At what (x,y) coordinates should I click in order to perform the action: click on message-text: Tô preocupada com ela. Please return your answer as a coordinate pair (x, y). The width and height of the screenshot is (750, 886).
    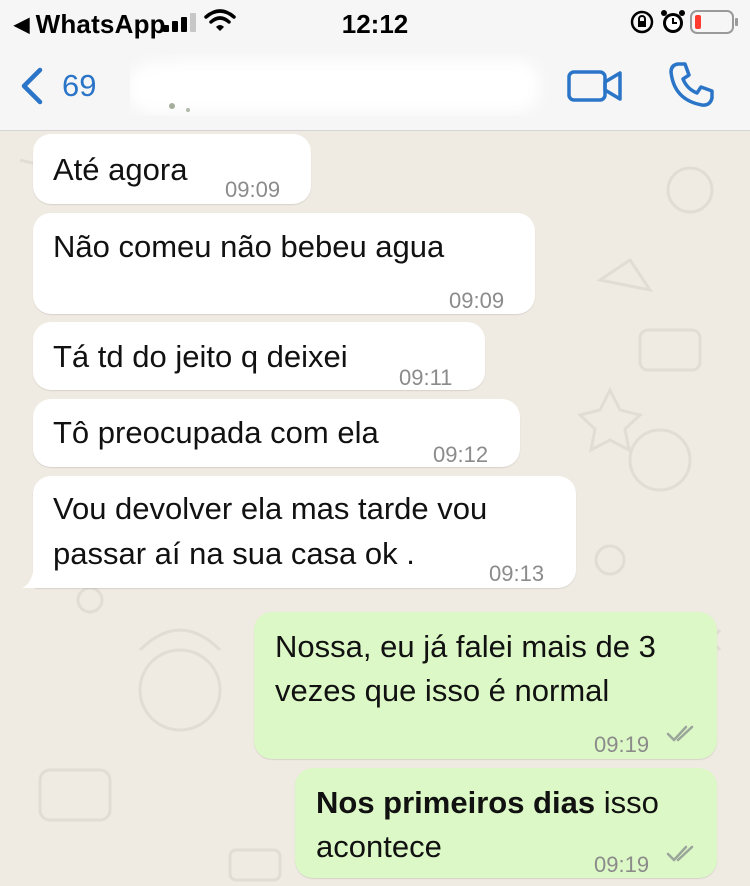
    Looking at the image, I should click on (216, 432).